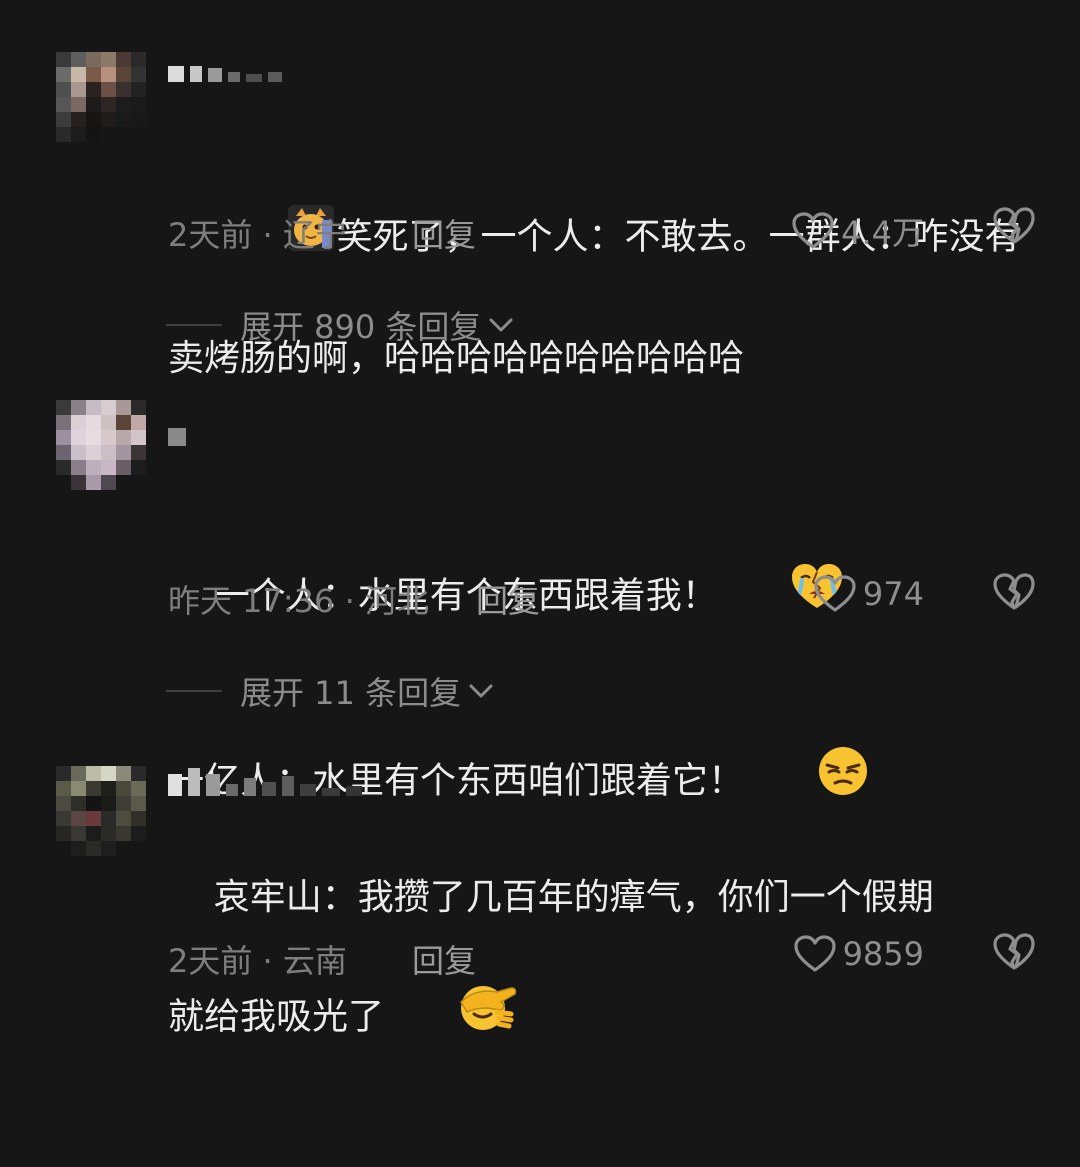  I want to click on time-location: 昨天 17:36 · 河北, so click(298, 601).